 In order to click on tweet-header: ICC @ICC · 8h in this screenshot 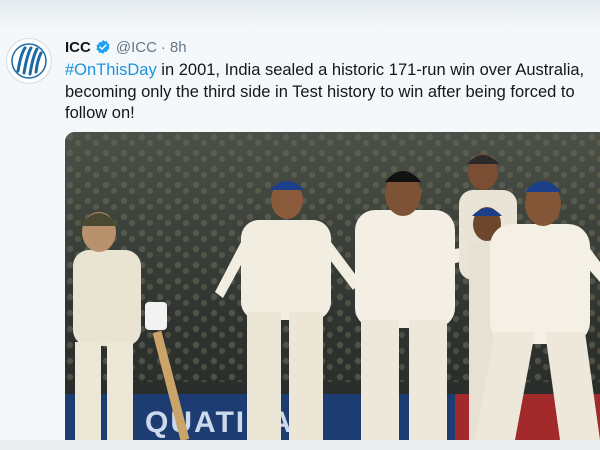, I will do `click(126, 47)`.